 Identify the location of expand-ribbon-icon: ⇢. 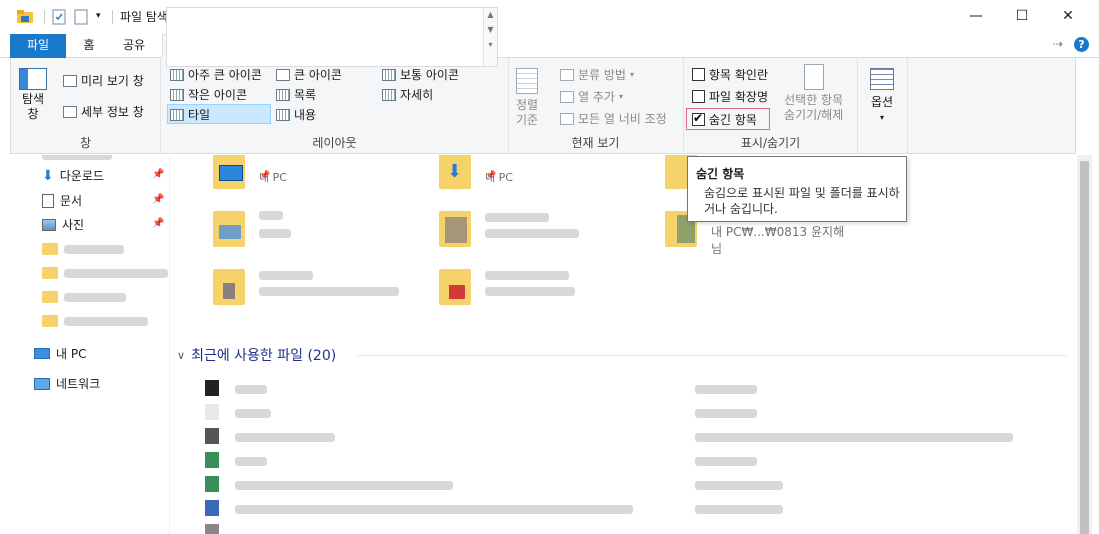
(1058, 44).